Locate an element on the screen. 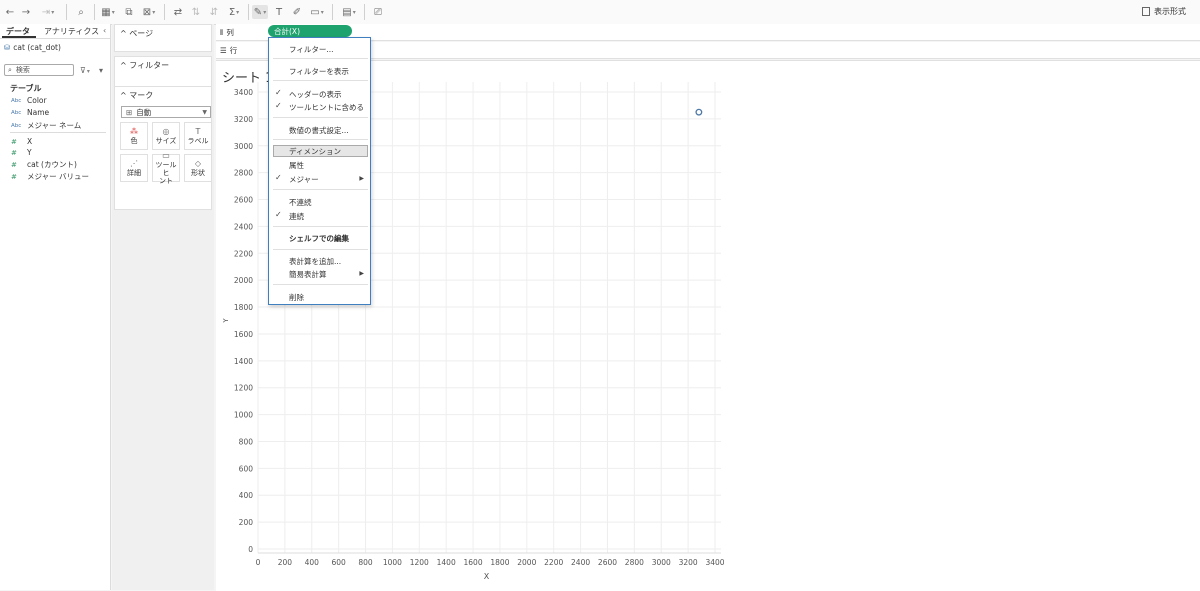 The image size is (1200, 591). menu-item: 属性 is located at coordinates (296, 165).